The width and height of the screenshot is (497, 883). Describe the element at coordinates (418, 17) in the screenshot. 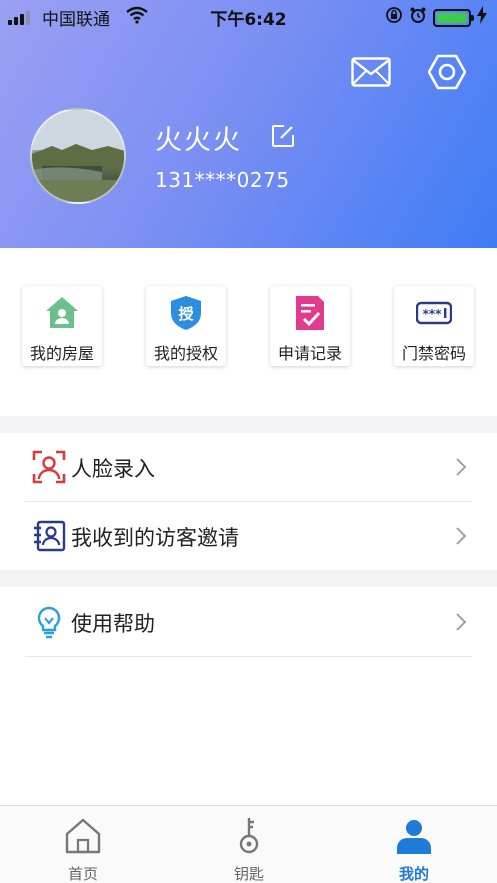

I see `alarm-icon` at that location.